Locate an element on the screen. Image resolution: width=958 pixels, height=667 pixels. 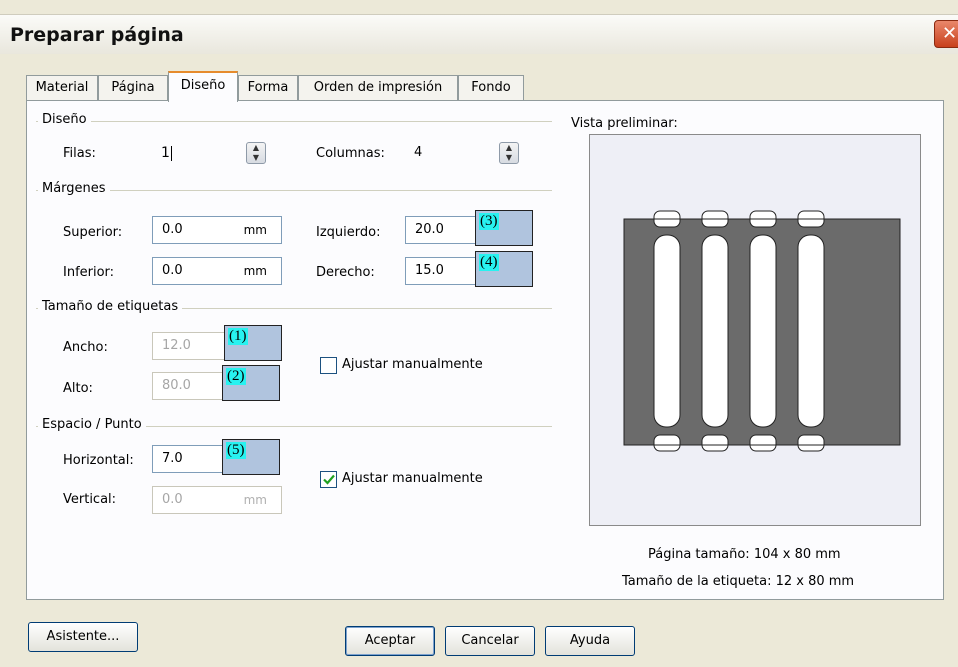
callout-marker-2: (2) is located at coordinates (251, 383).